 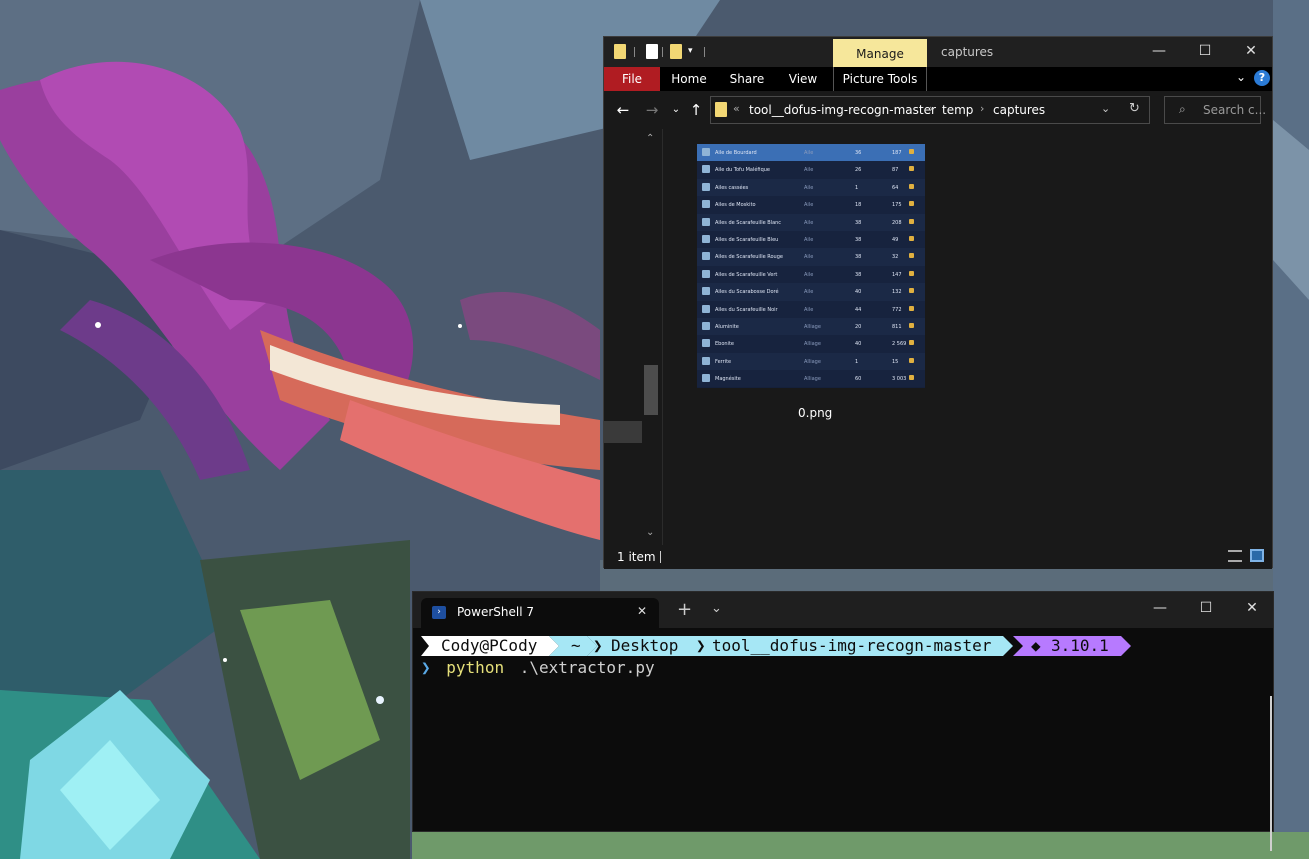 What do you see at coordinates (1134, 108) in the screenshot?
I see `refresh-icon: ↻` at bounding box center [1134, 108].